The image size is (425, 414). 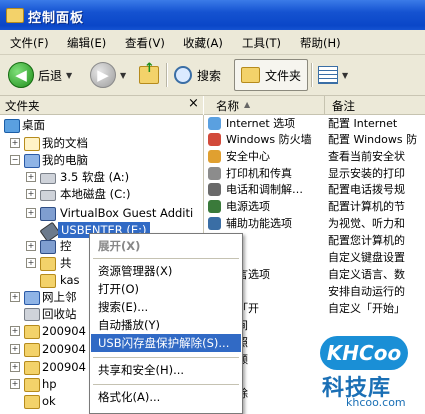 I want to click on watermark: KHCoo 科技库 khcoo.com, so click(x=362, y=371).